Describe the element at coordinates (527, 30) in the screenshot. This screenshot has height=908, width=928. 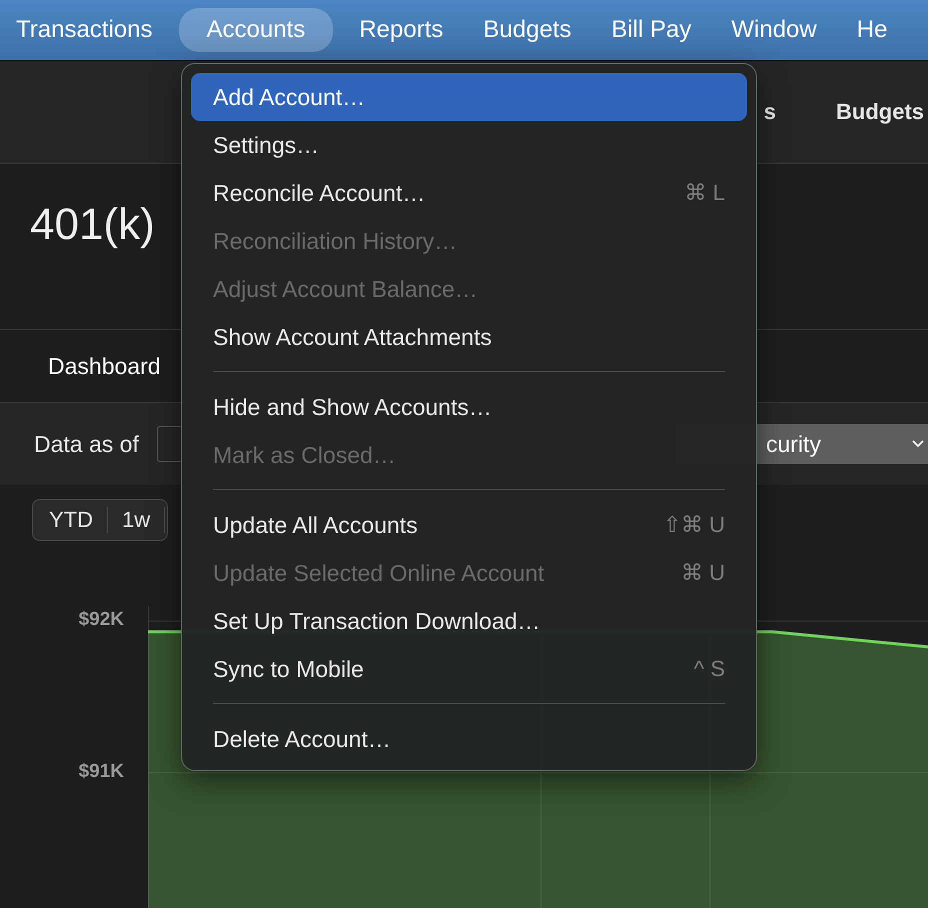
I see `menu-bar-item: Budgets` at that location.